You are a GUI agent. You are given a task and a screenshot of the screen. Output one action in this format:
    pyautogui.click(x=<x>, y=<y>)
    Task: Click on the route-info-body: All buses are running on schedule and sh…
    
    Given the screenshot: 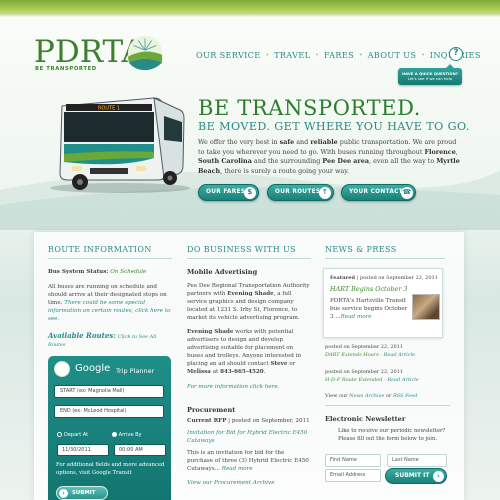 What is the action you would take?
    pyautogui.click(x=110, y=303)
    